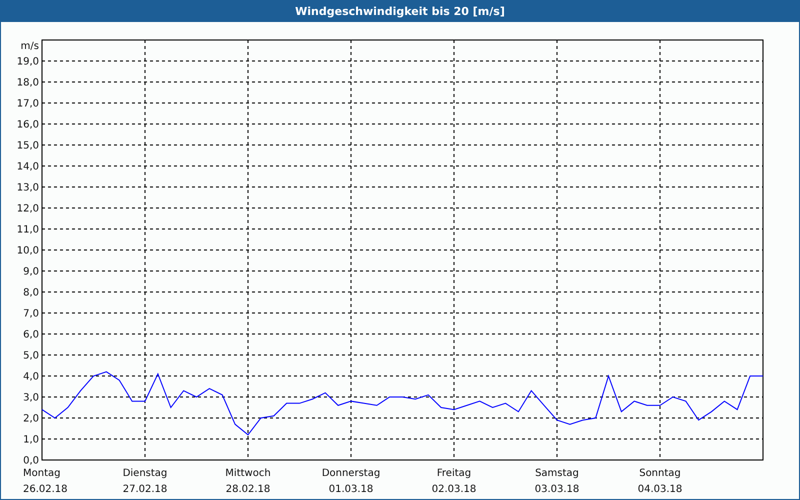 This screenshot has height=500, width=800. What do you see at coordinates (400, 11) in the screenshot?
I see `chart-title: Windgeschwindigkeit bis 20 [m/s]` at bounding box center [400, 11].